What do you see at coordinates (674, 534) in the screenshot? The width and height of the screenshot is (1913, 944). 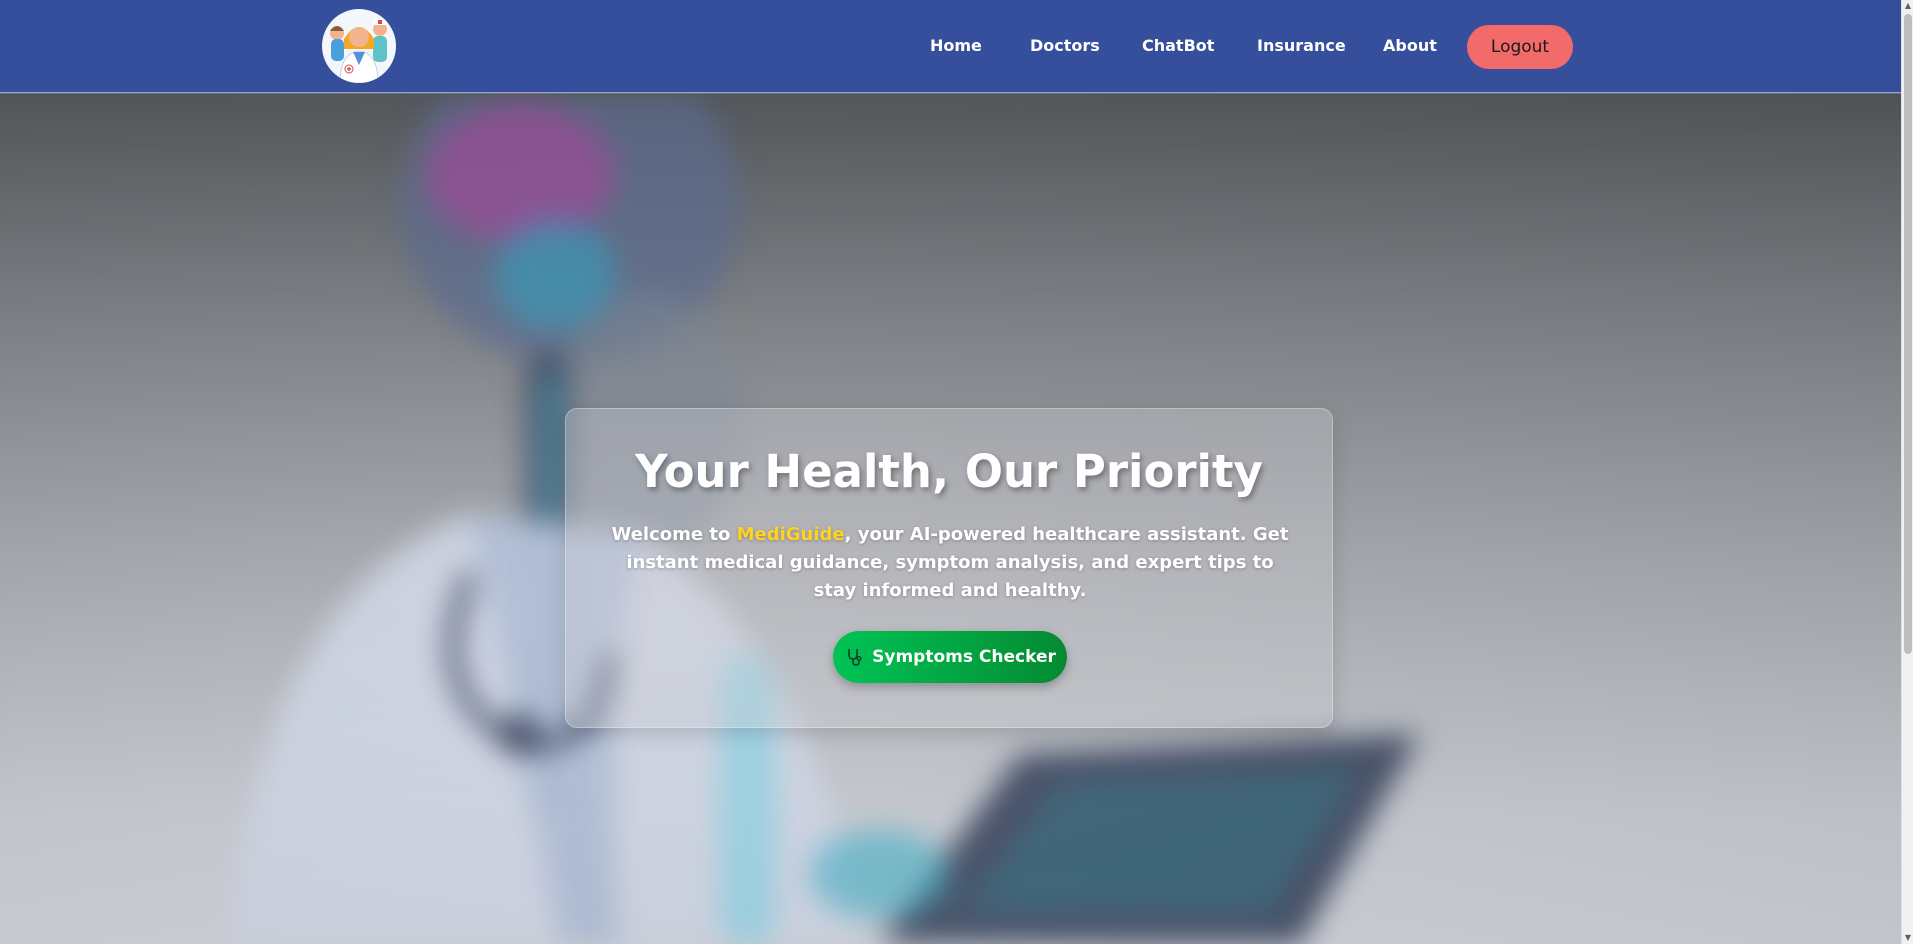 I see `hero-description-intro: Welcome to` at bounding box center [674, 534].